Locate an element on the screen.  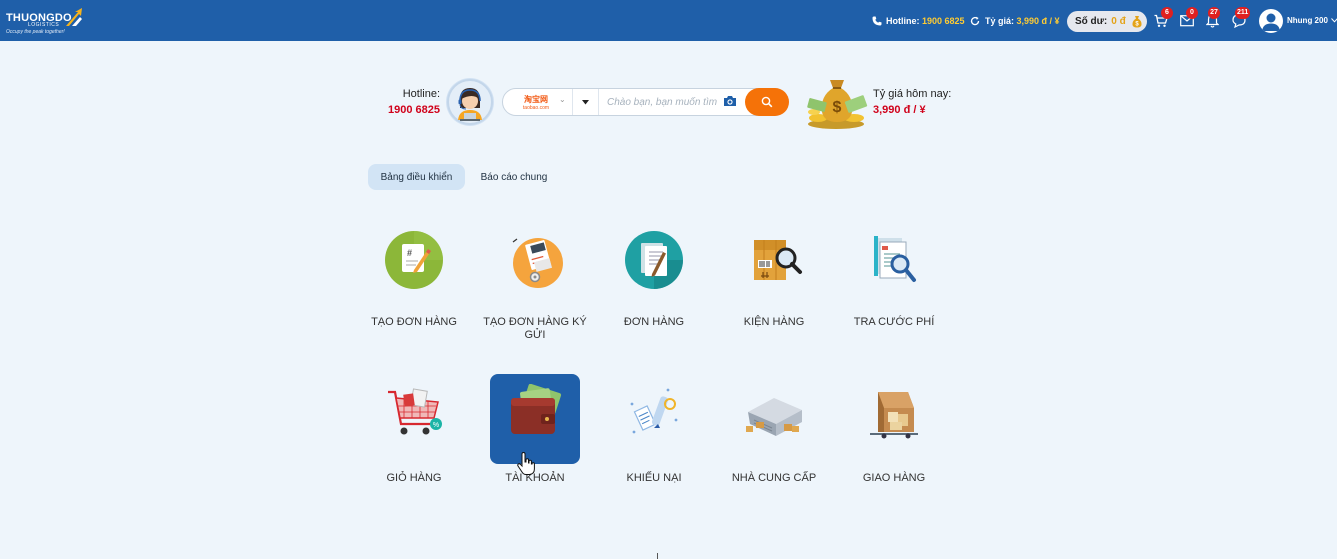
phone-icon is located at coordinates (877, 20).